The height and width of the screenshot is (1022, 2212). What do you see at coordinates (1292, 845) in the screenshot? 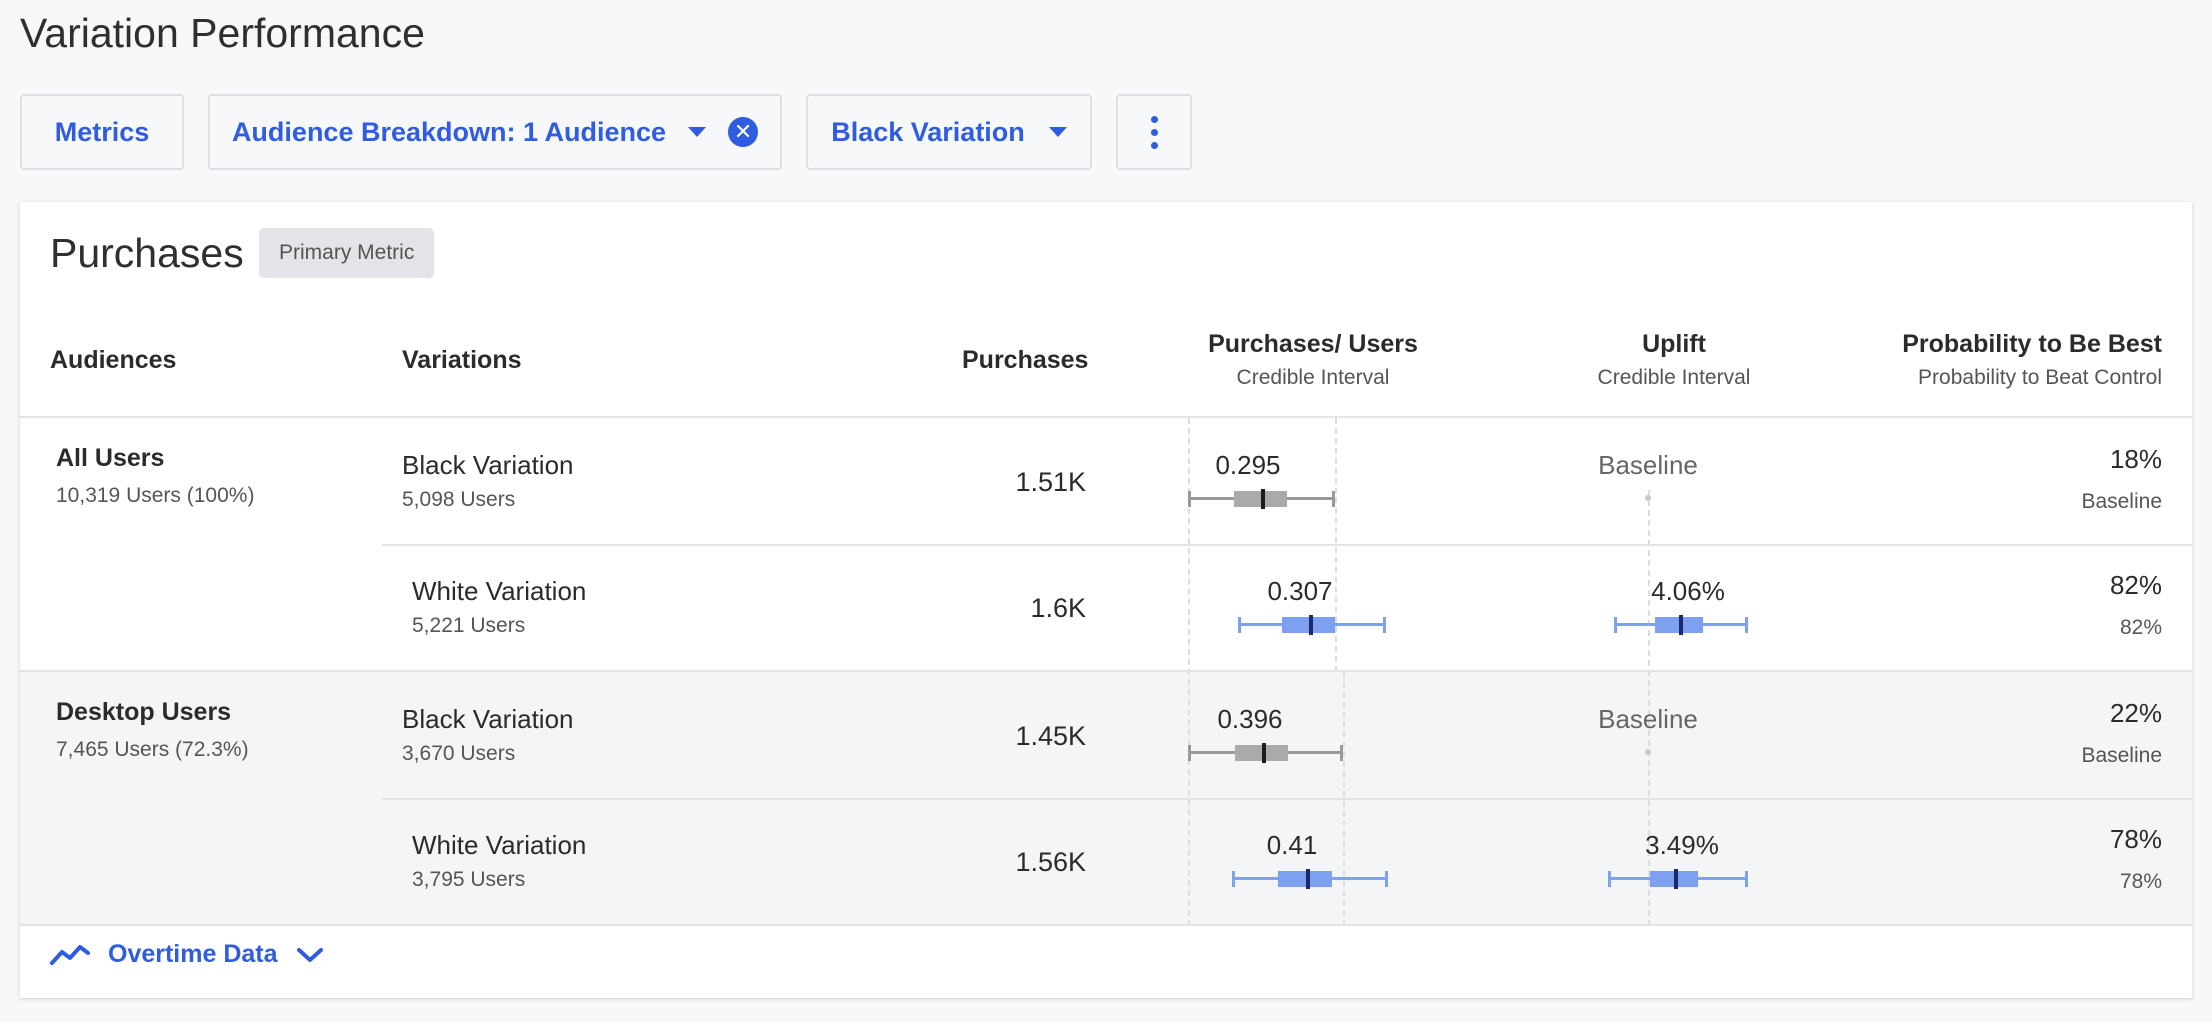
I see `rate-value: 0.41` at bounding box center [1292, 845].